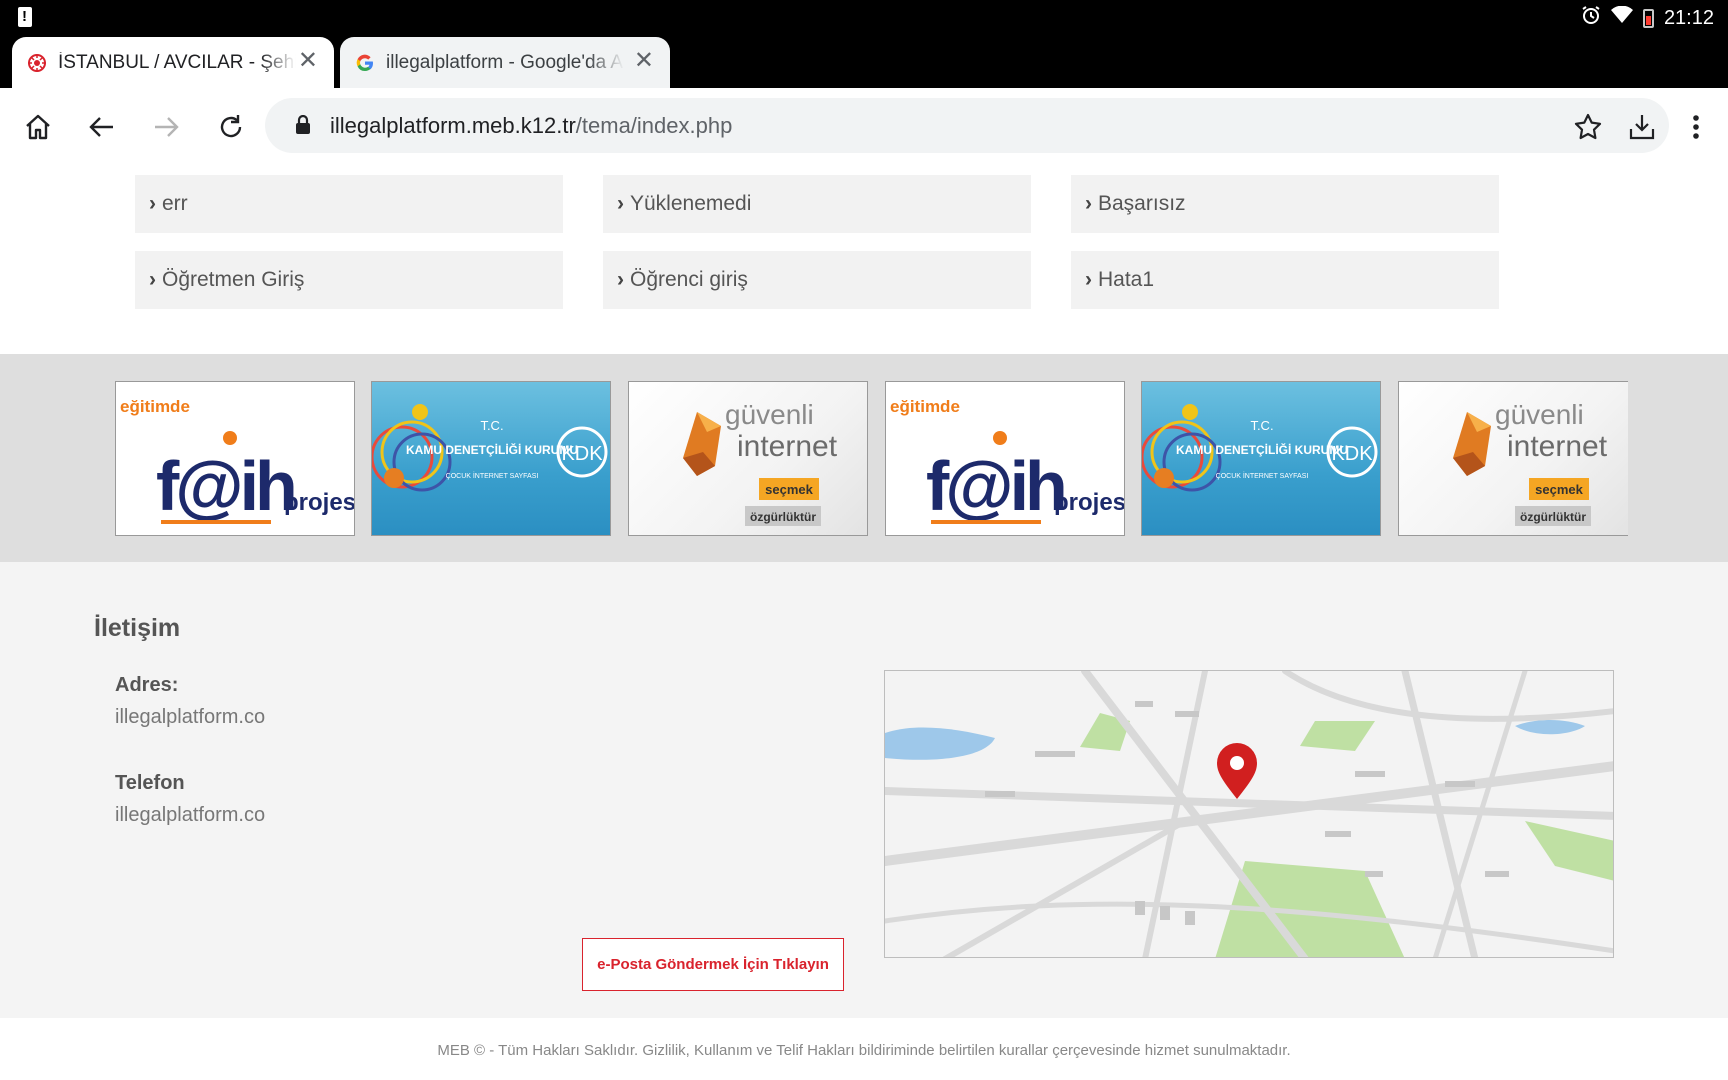  I want to click on quick-link-ogrenci-giris: › Öğrenci giriş, so click(817, 280).